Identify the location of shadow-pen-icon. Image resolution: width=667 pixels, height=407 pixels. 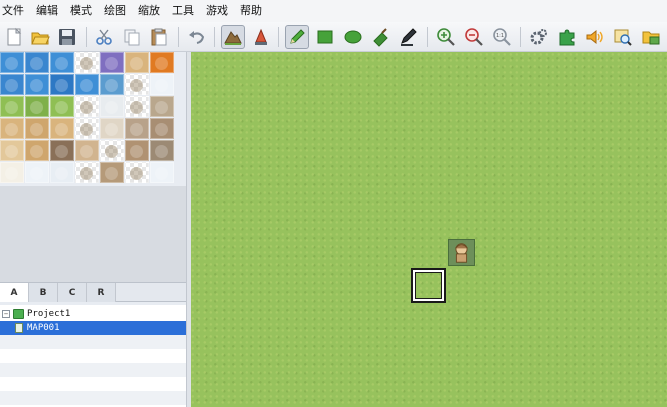
(409, 37).